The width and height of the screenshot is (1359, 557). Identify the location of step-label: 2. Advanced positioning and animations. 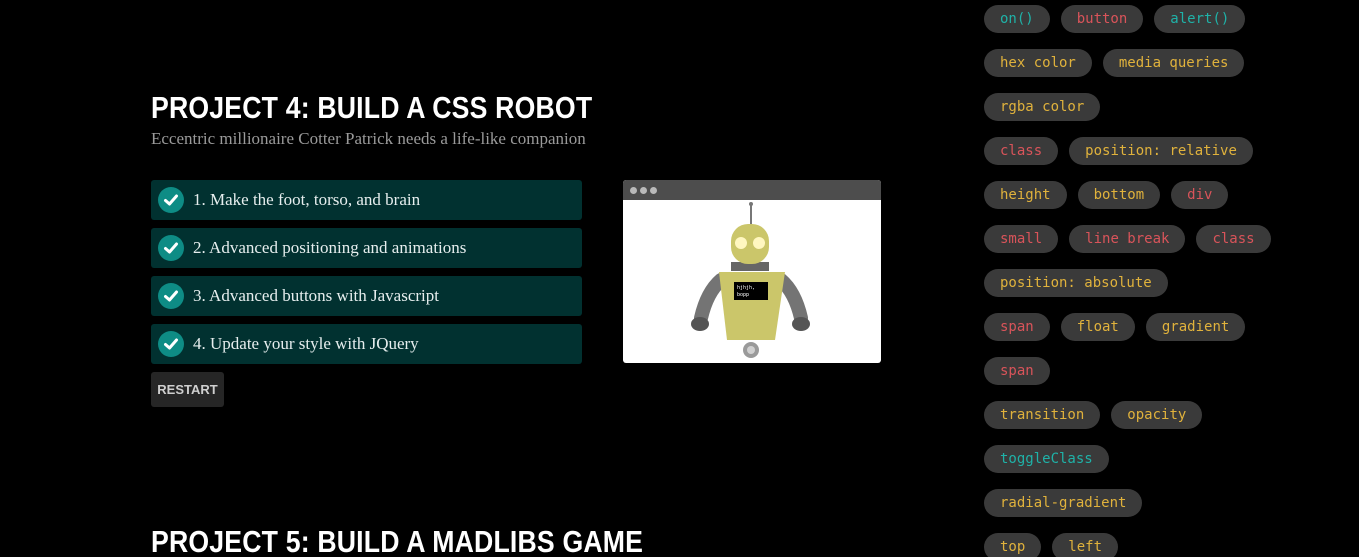
(330, 247).